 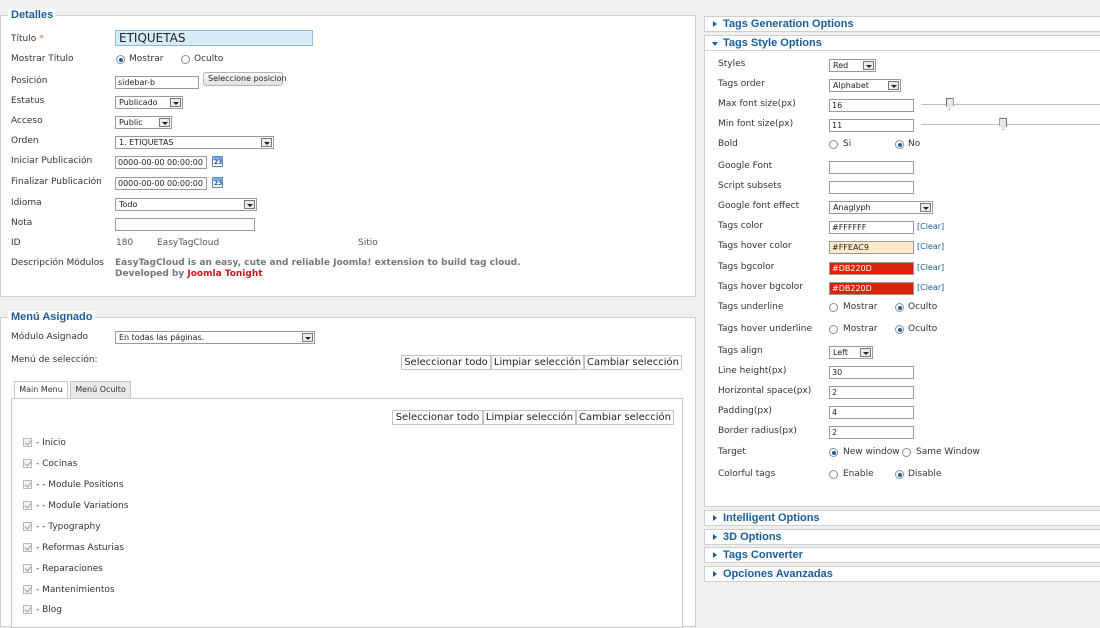 What do you see at coordinates (537, 362) in the screenshot?
I see `clear-selection-button: Limpiar selección` at bounding box center [537, 362].